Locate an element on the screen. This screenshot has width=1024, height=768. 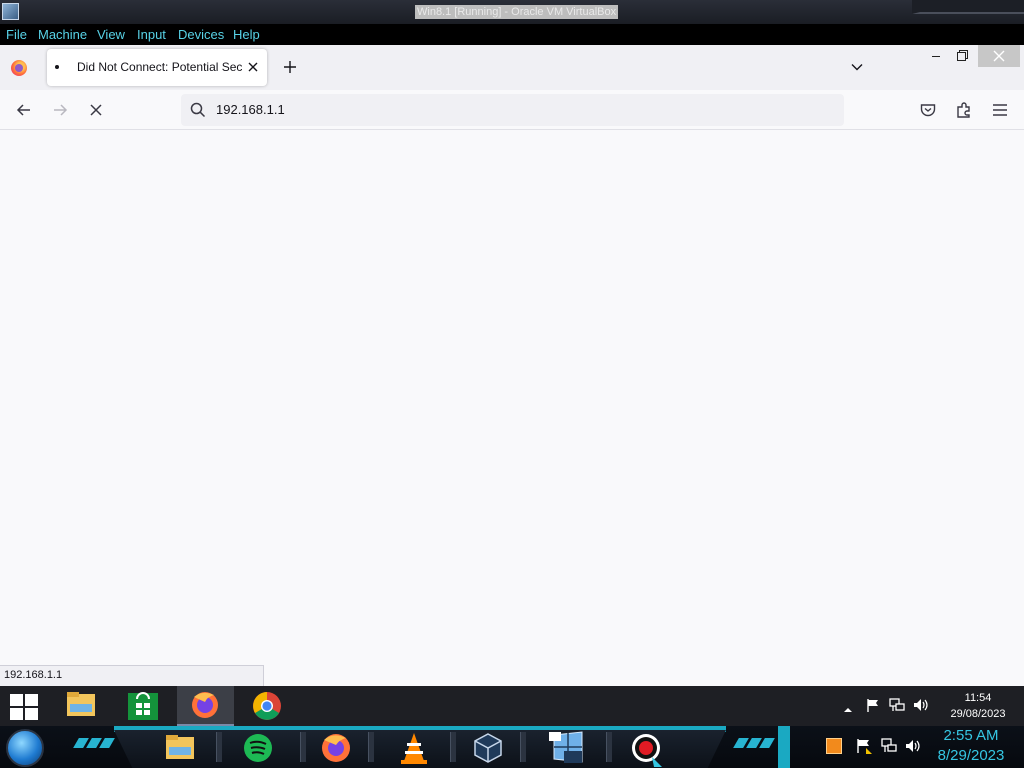
vbox-window-title: Win8.1 [Running] - Oracle VM VirtualBox is located at coordinates (517, 12).